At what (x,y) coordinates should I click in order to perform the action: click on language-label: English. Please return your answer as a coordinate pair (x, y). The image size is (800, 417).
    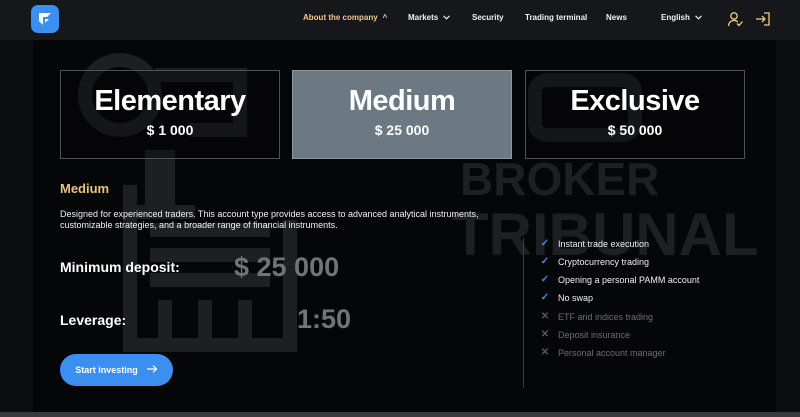
    Looking at the image, I should click on (675, 17).